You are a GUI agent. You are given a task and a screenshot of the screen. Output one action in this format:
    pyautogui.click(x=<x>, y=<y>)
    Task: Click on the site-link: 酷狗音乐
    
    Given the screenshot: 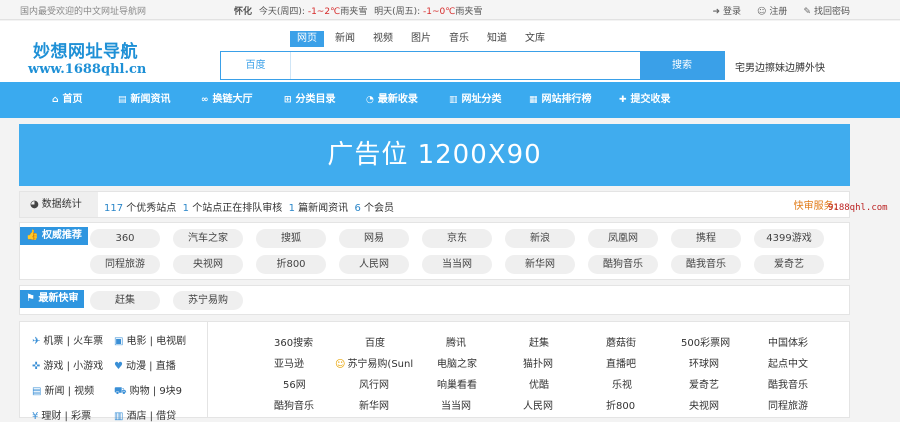 What is the action you would take?
    pyautogui.click(x=294, y=404)
    